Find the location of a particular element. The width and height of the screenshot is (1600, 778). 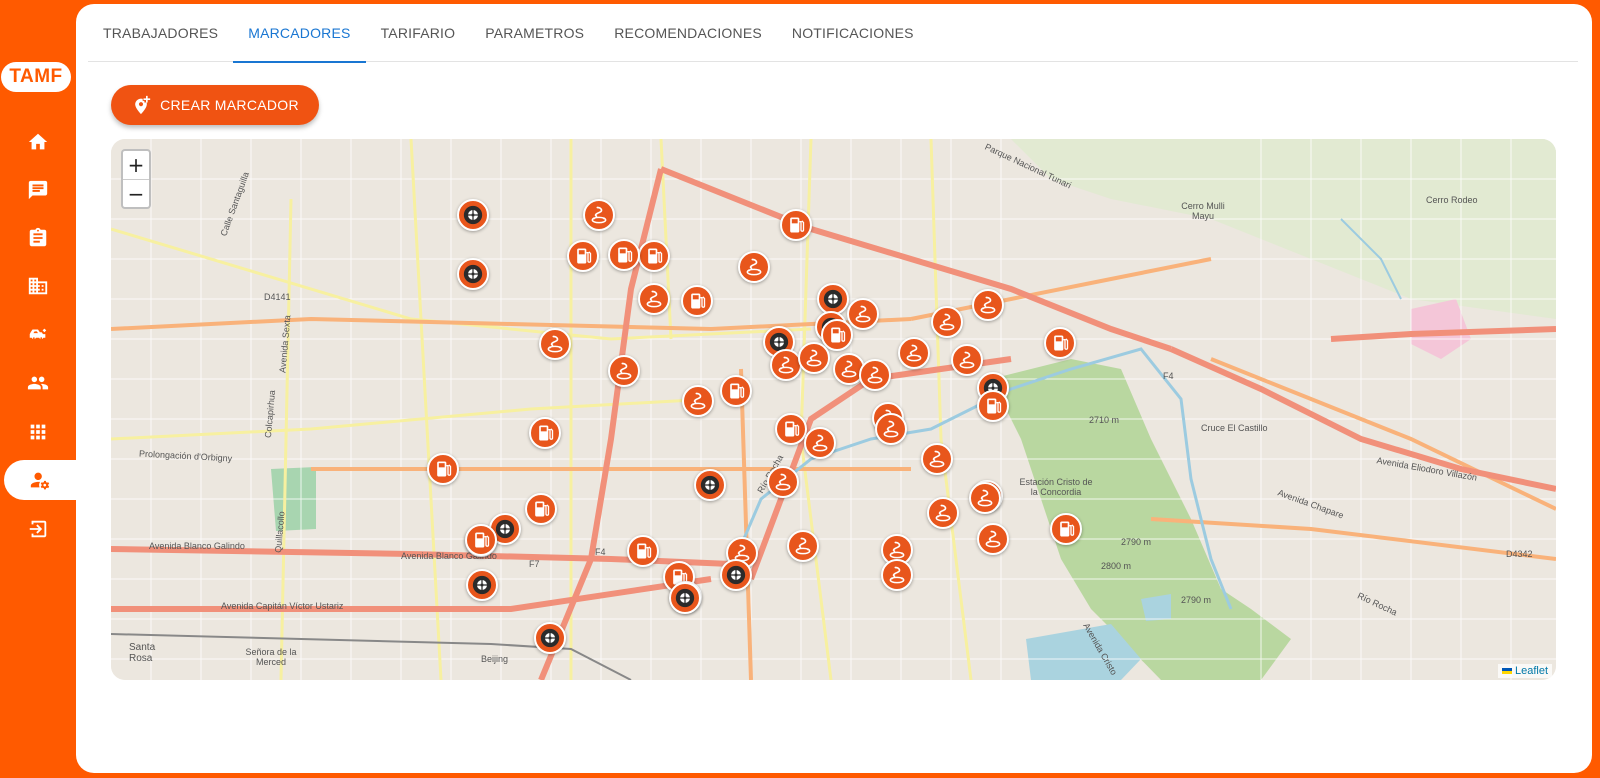

nav-logout is located at coordinates (38, 529).